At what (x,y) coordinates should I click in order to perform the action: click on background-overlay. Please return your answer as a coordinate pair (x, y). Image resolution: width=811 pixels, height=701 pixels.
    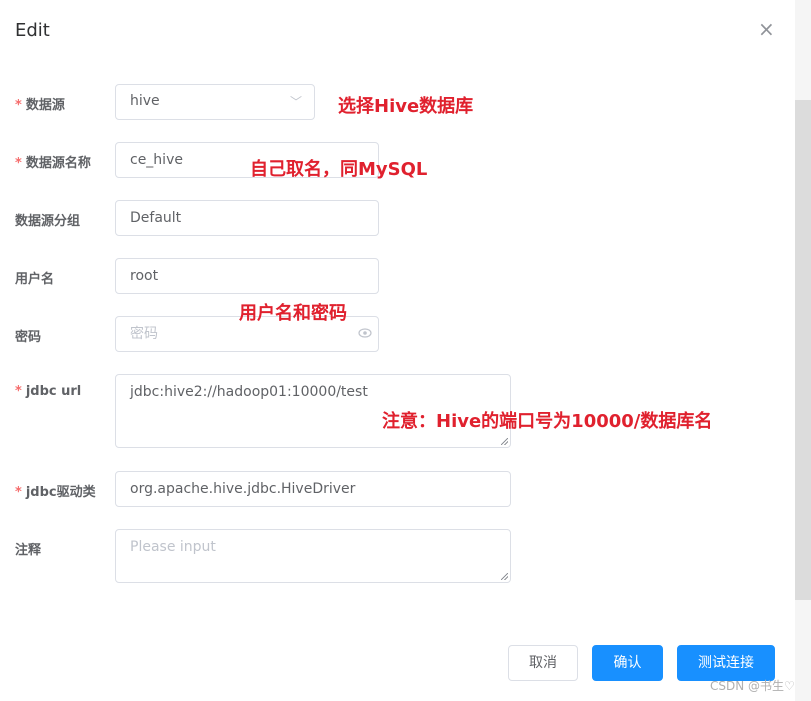
    Looking at the image, I should click on (803, 350).